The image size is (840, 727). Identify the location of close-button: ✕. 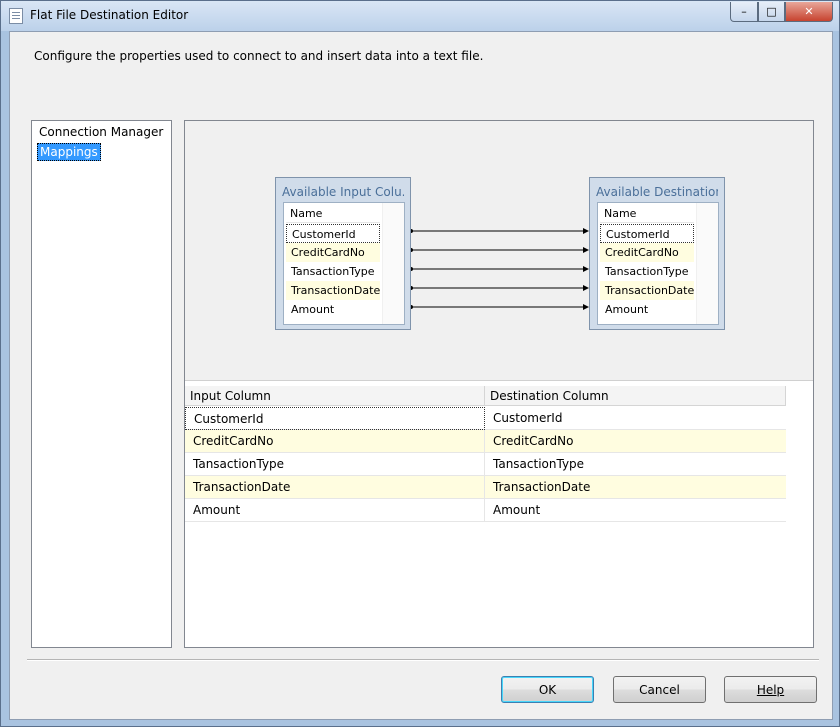
(809, 12).